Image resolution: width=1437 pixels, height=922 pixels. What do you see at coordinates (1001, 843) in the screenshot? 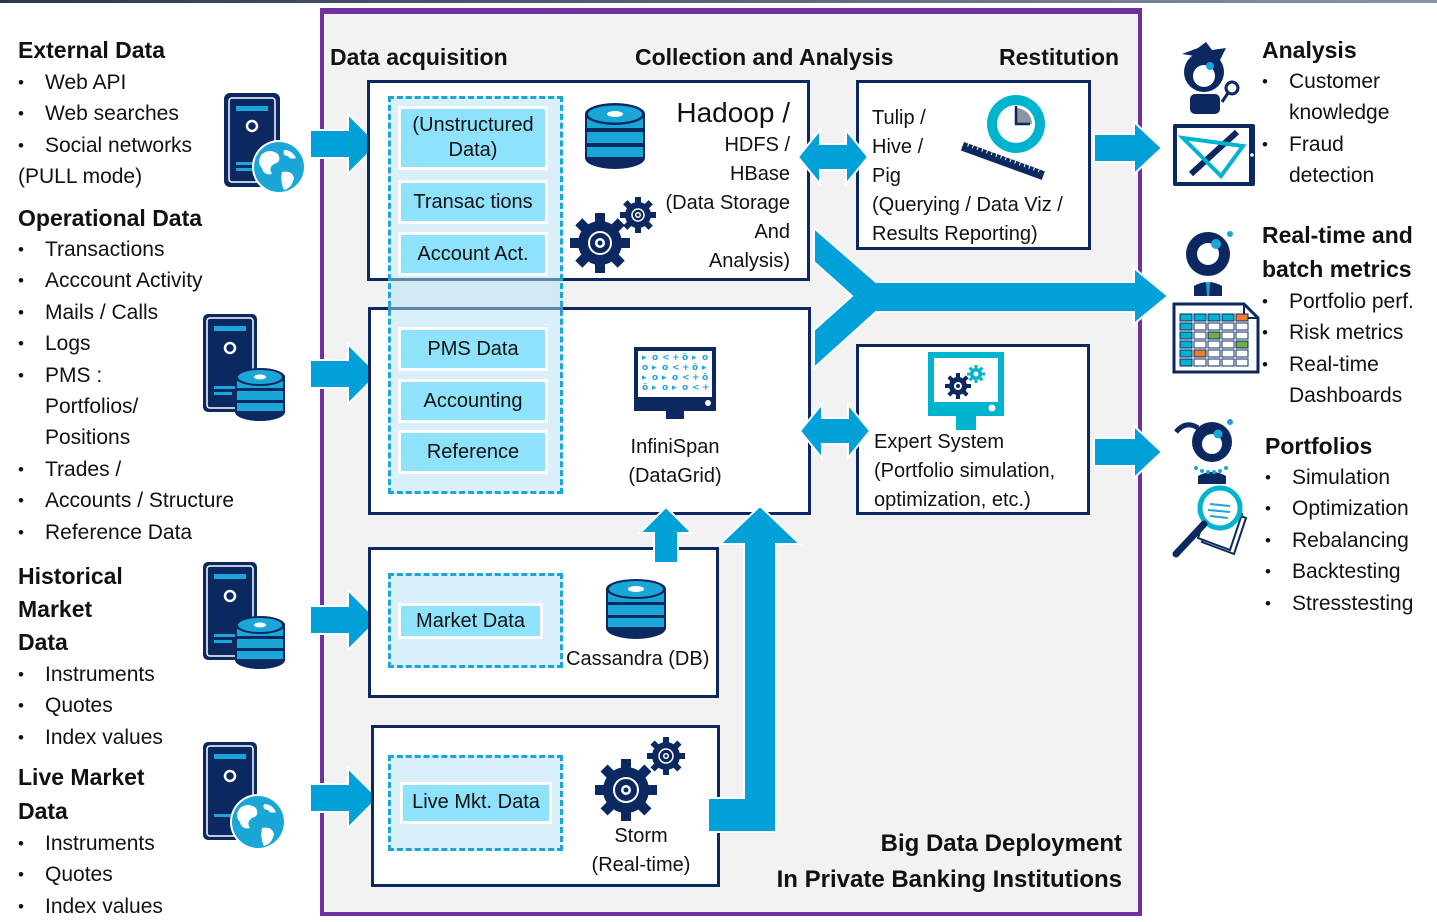
I see `diagram-title-line: Big Data Deployment` at bounding box center [1001, 843].